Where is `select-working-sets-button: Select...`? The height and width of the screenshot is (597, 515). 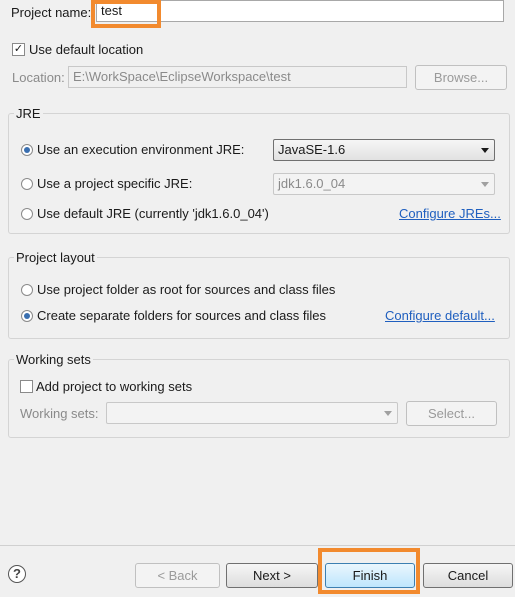 select-working-sets-button: Select... is located at coordinates (451, 413).